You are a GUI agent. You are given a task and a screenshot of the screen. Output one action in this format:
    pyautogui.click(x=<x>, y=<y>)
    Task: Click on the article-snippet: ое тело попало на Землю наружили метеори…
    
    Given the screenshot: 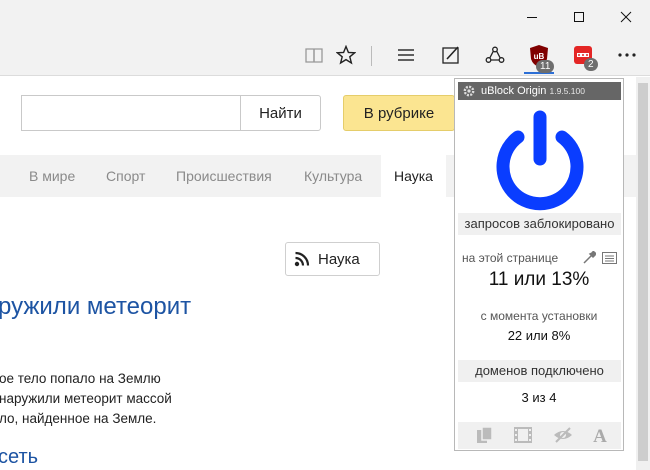 What is the action you would take?
    pyautogui.click(x=86, y=399)
    